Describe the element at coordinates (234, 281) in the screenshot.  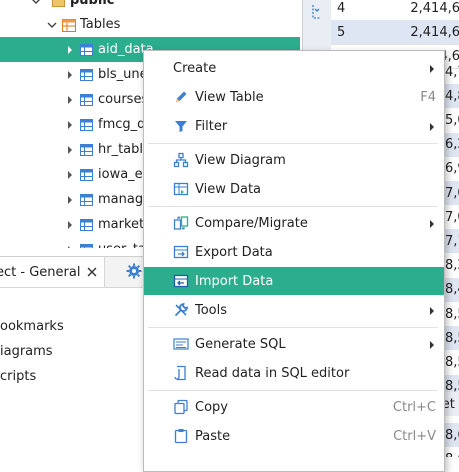
I see `menu-item-label: Import Data` at that location.